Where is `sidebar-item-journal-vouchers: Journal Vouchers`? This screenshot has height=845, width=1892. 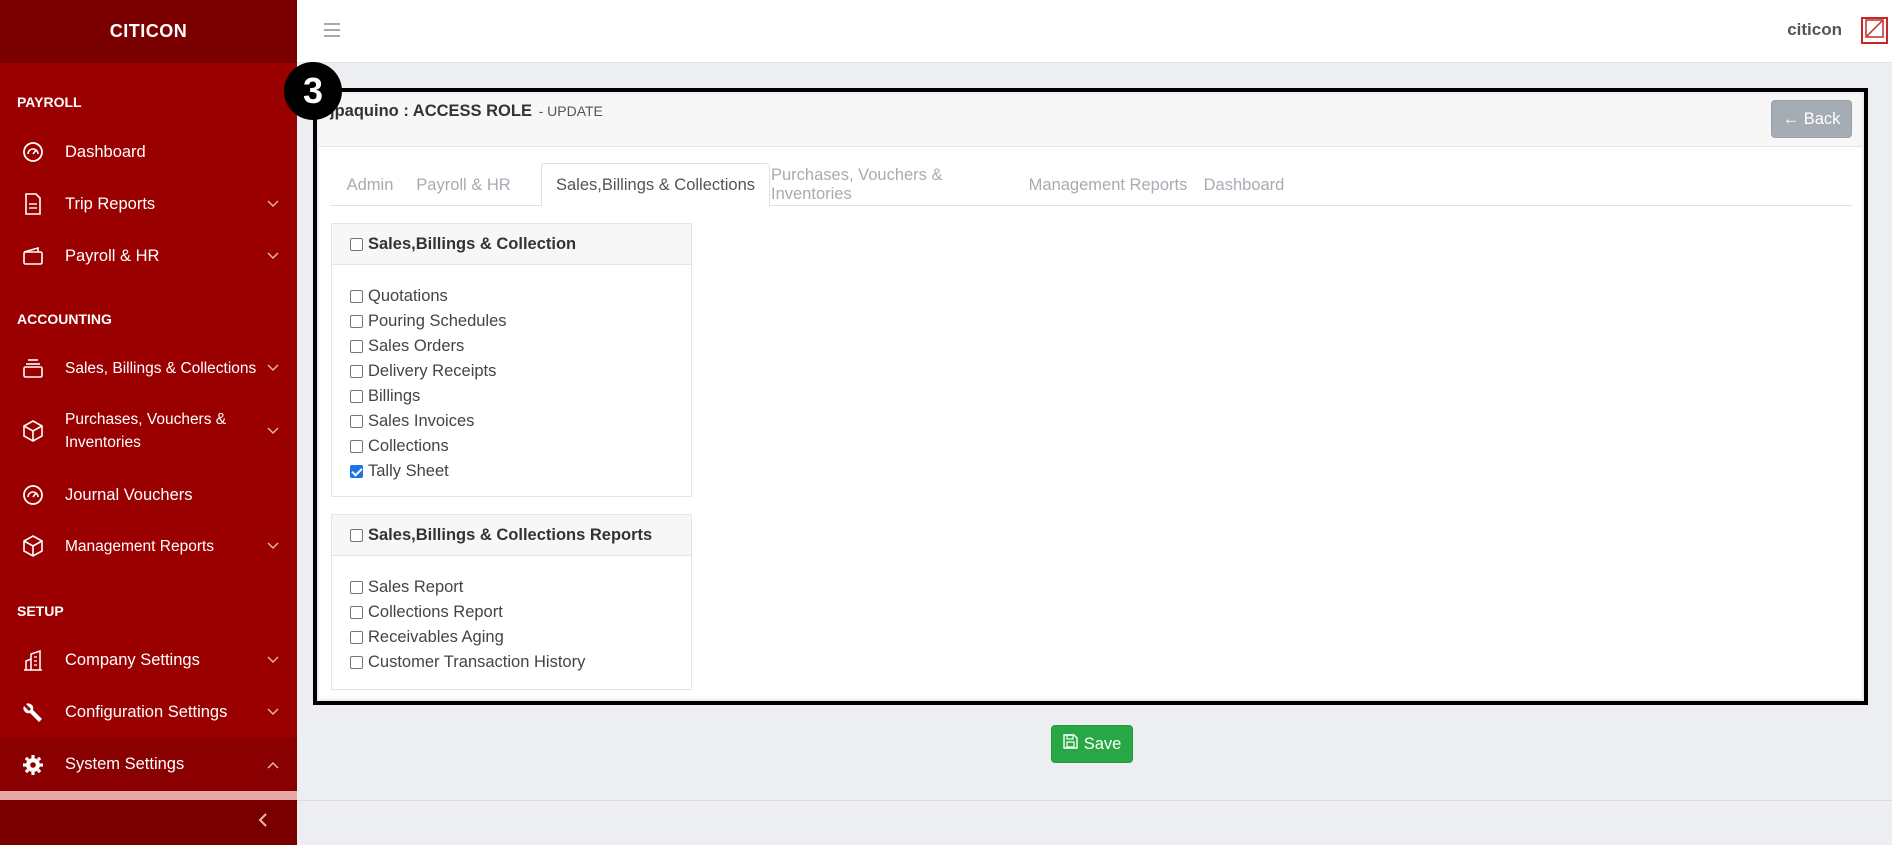 sidebar-item-journal-vouchers: Journal Vouchers is located at coordinates (148, 495).